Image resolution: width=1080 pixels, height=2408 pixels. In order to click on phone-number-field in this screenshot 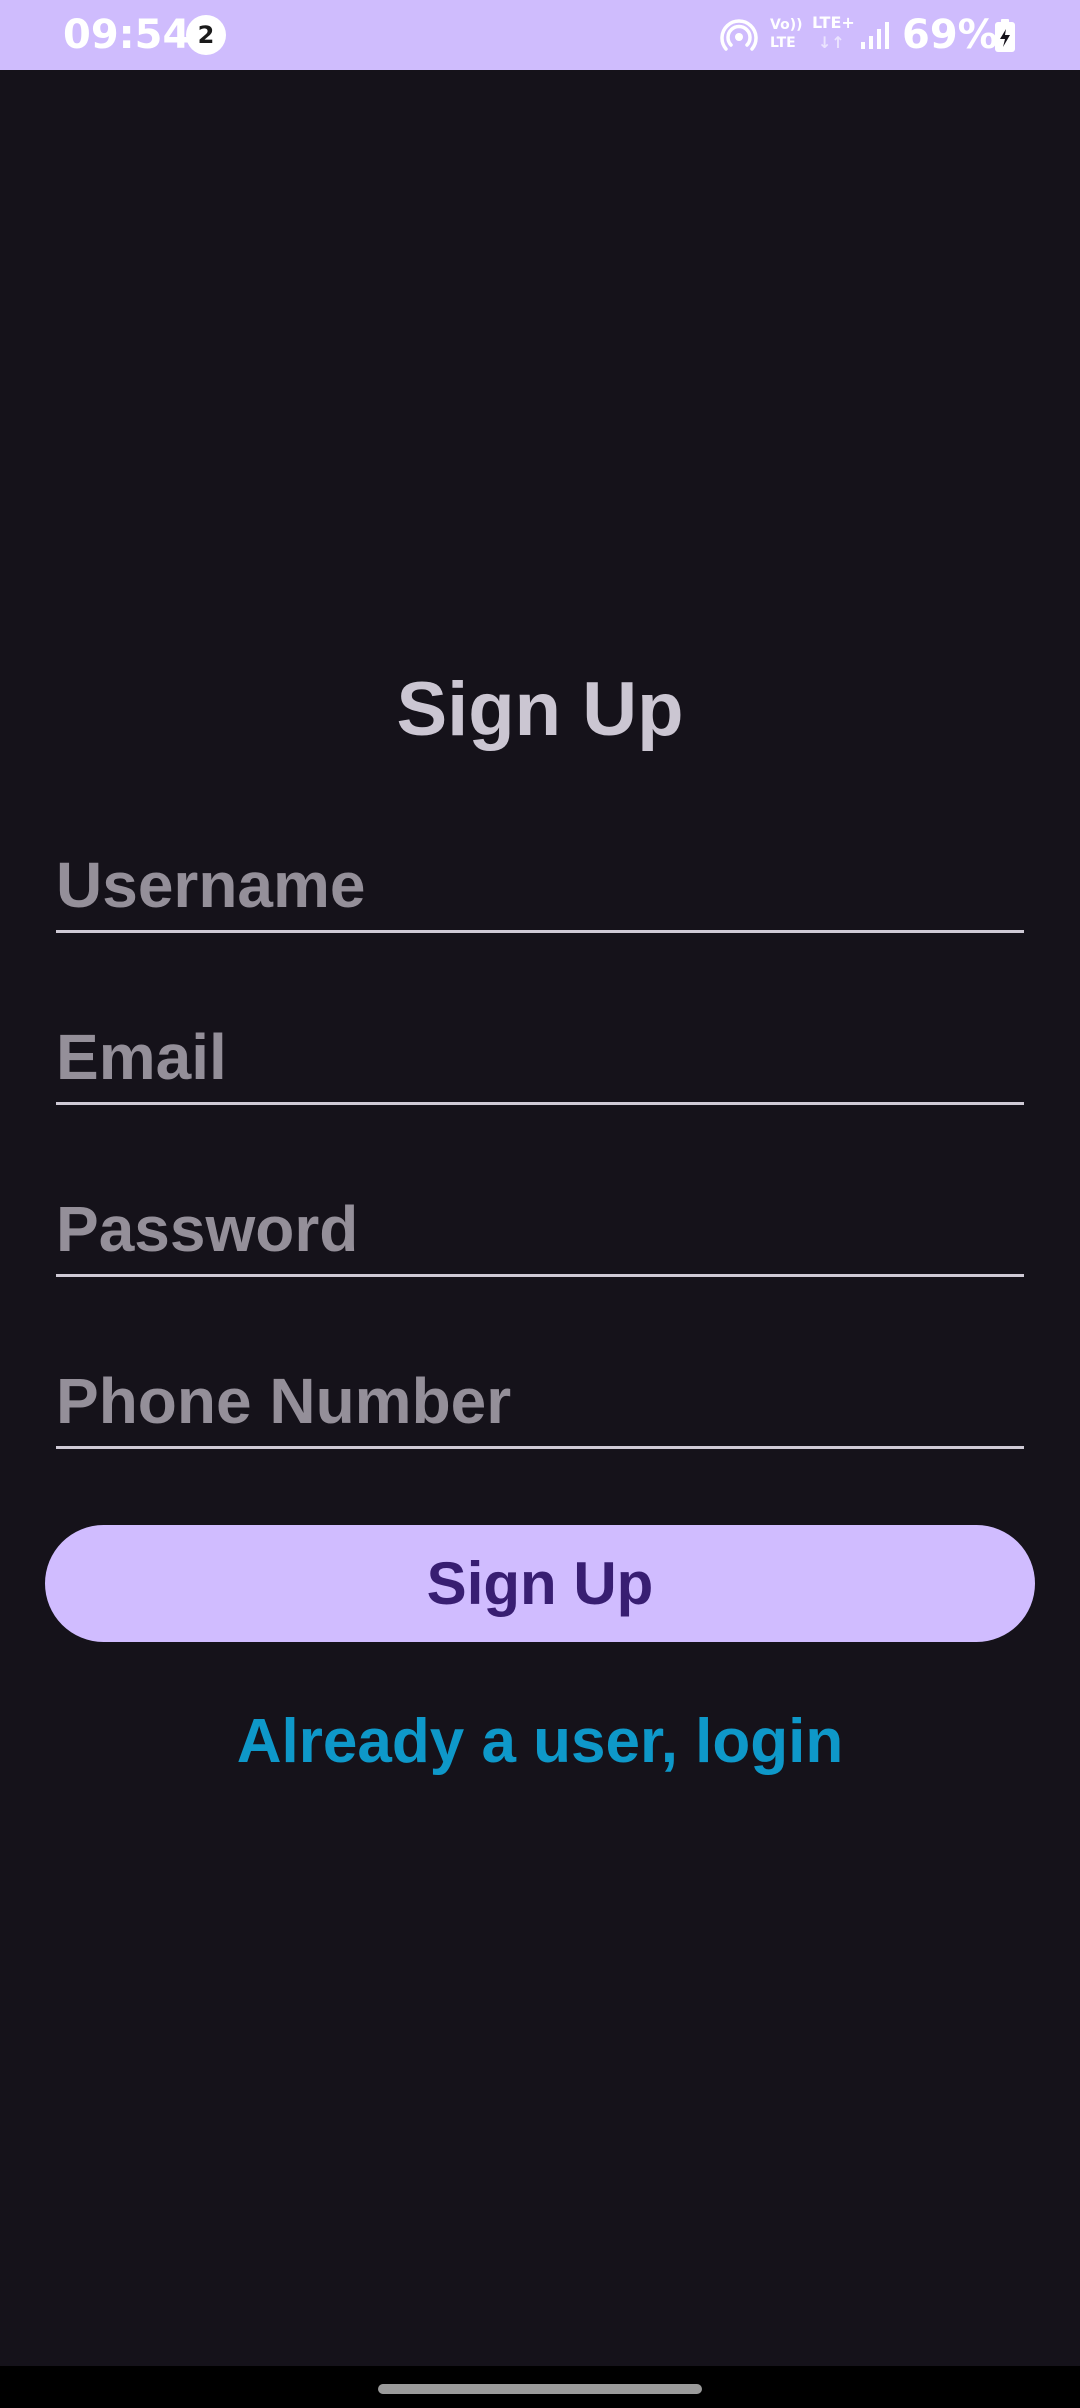, I will do `click(540, 1406)`.